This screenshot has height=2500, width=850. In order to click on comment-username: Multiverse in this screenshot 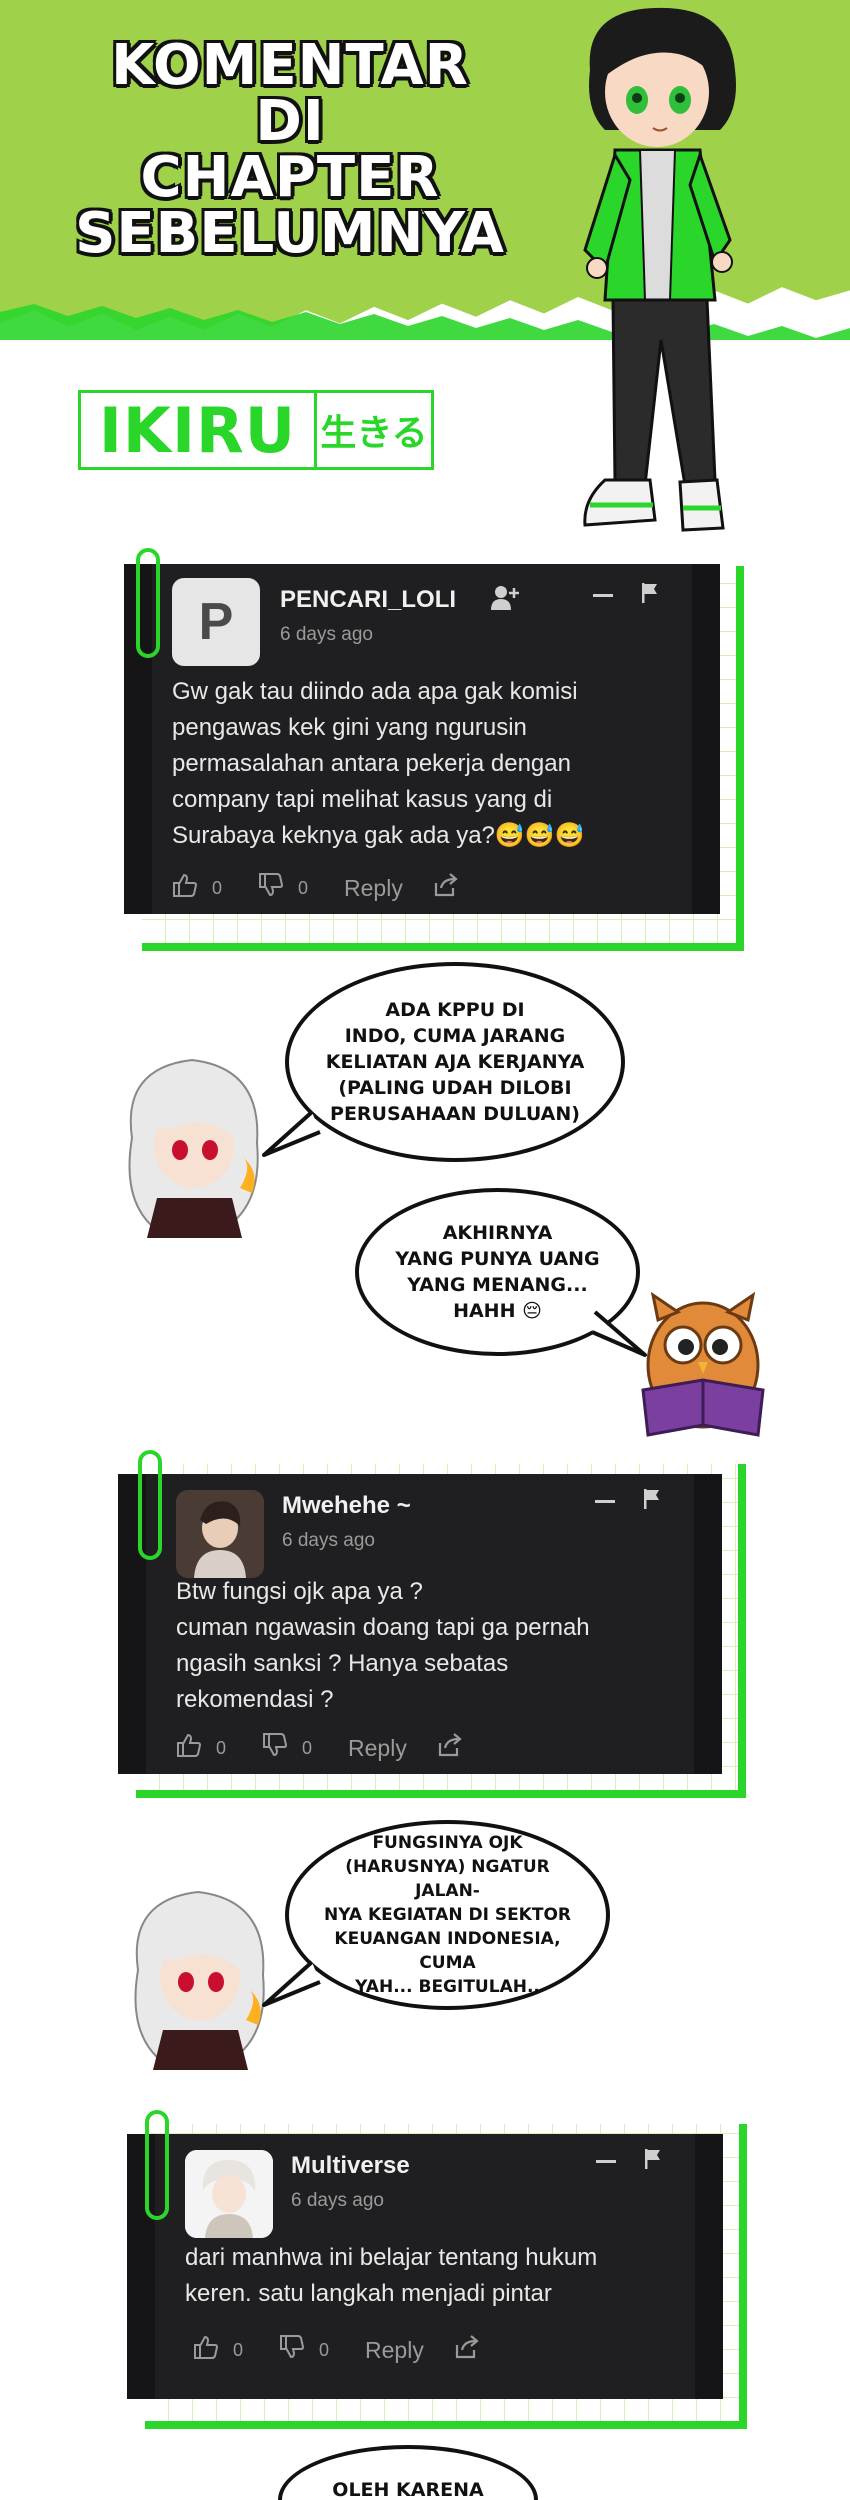, I will do `click(350, 2166)`.